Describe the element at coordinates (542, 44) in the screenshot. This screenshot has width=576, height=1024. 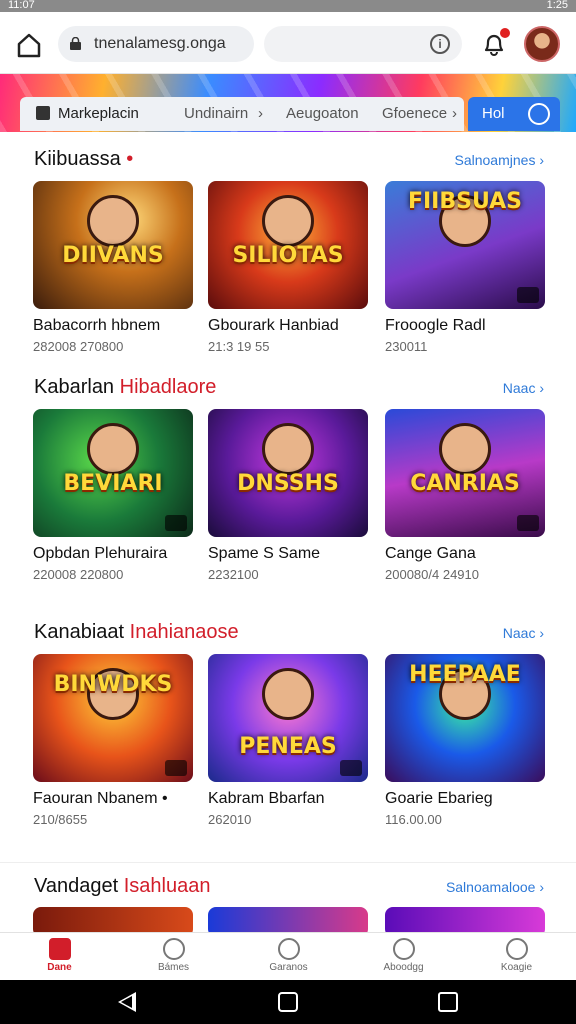
I see `avatar` at that location.